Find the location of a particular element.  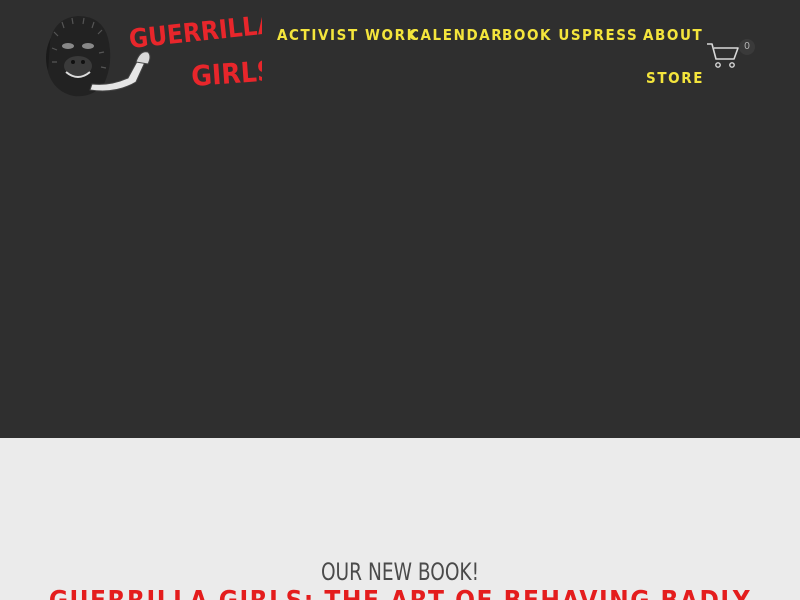

nav-item-store: STORE is located at coordinates (675, 78).